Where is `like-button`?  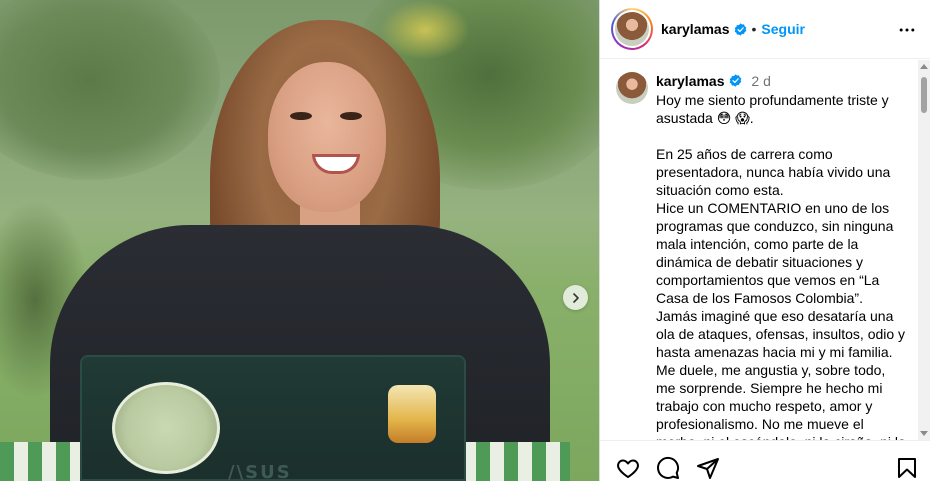 like-button is located at coordinates (628, 468).